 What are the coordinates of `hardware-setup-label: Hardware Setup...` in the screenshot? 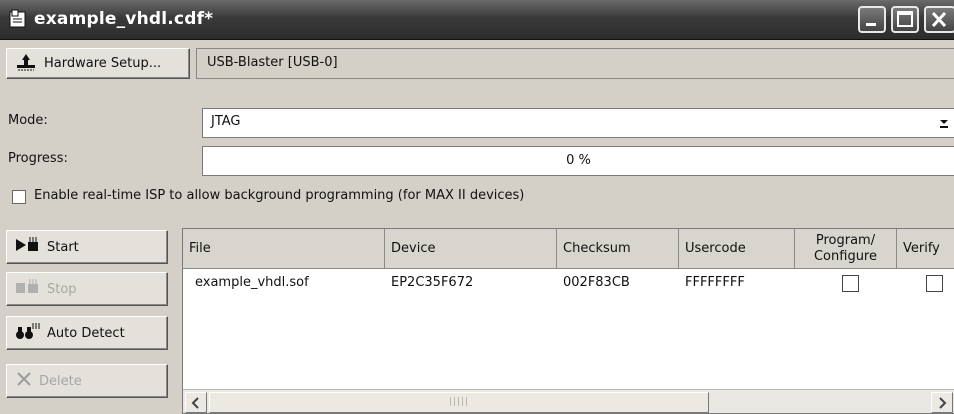 It's located at (103, 63).